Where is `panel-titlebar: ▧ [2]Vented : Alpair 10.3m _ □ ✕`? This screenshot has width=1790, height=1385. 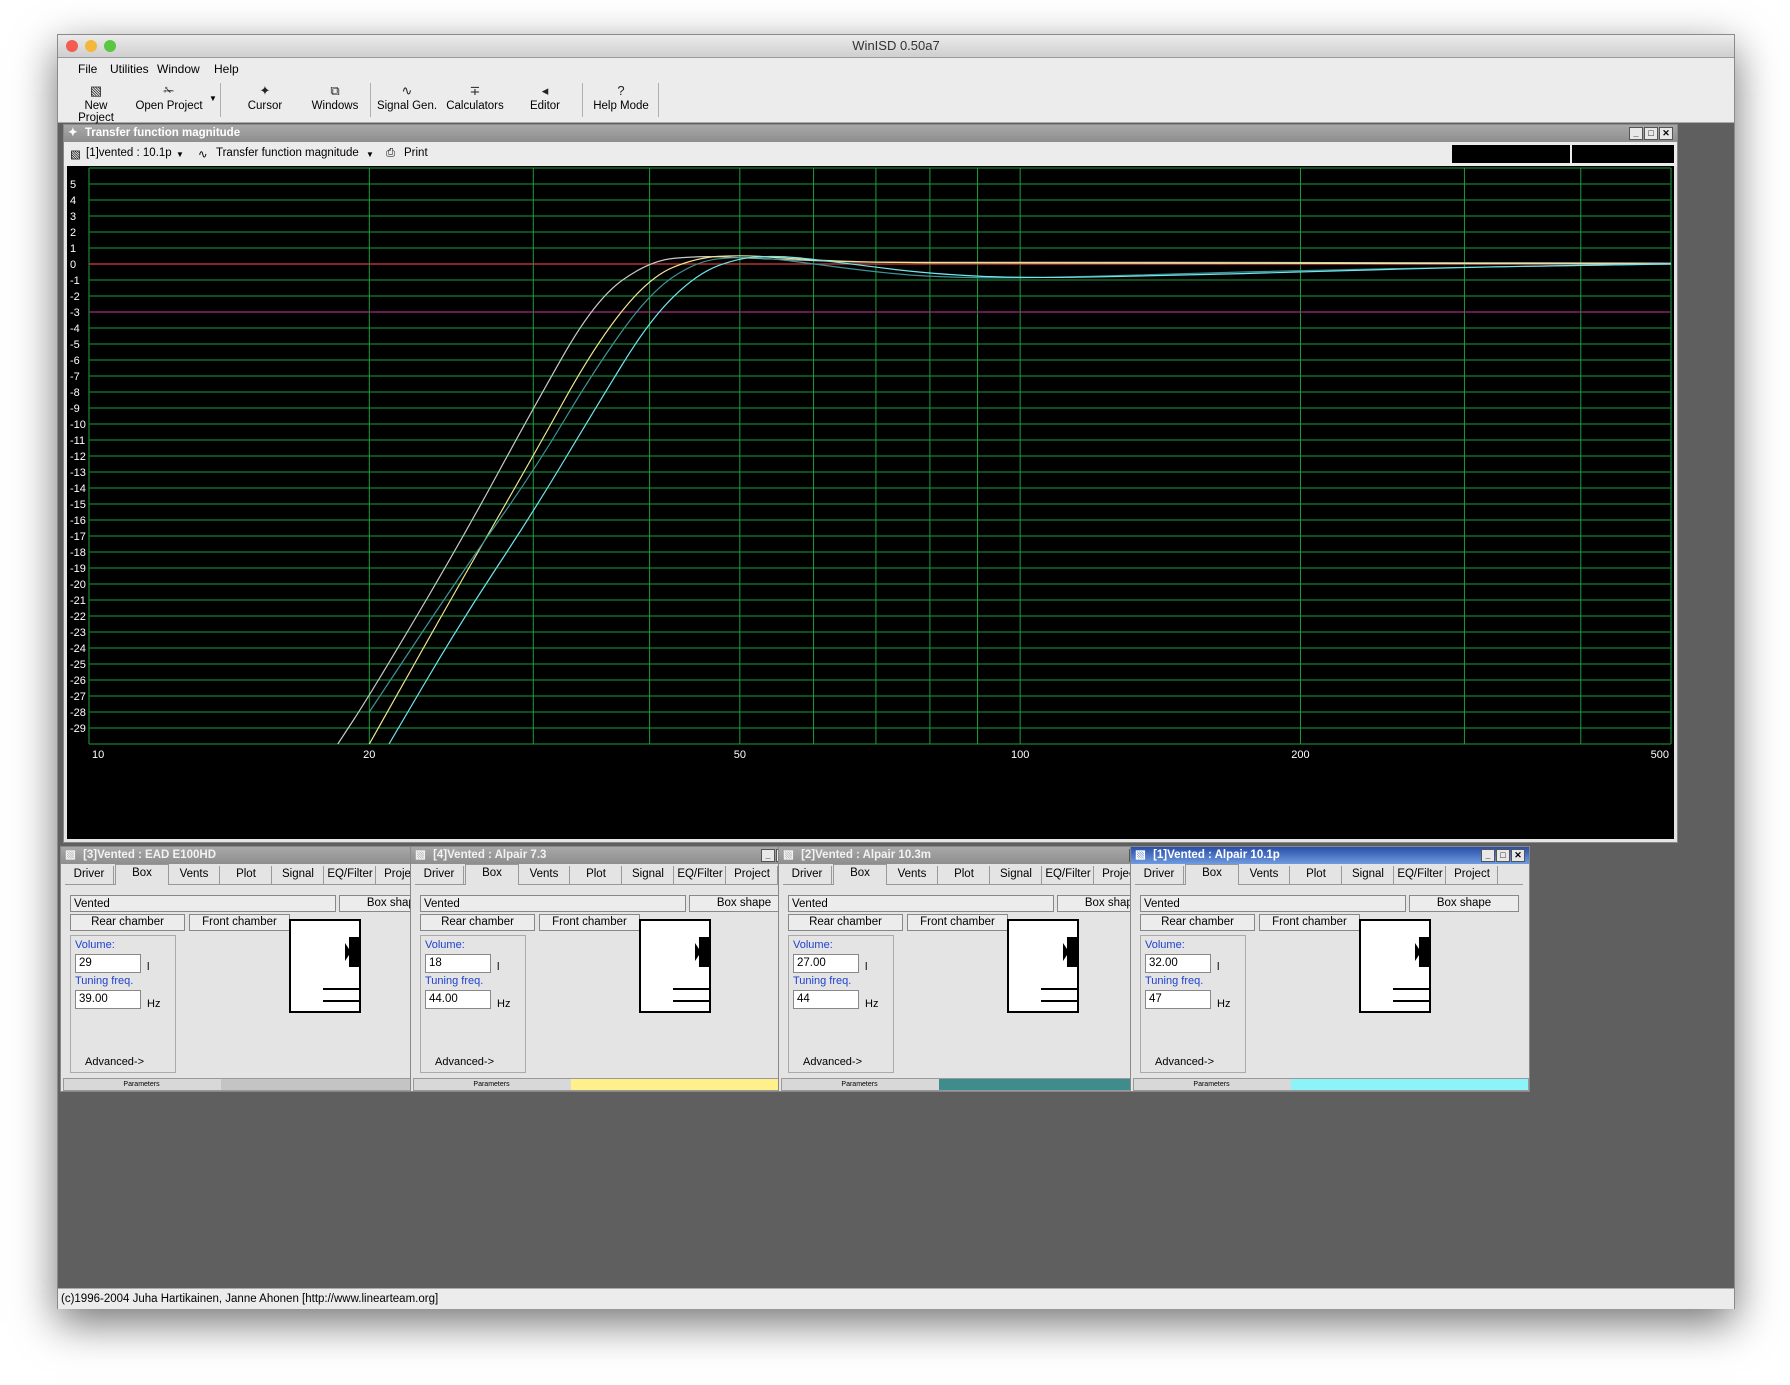
panel-titlebar: ▧ [2]Vented : Alpair 10.3m _ □ ✕ is located at coordinates (978, 855).